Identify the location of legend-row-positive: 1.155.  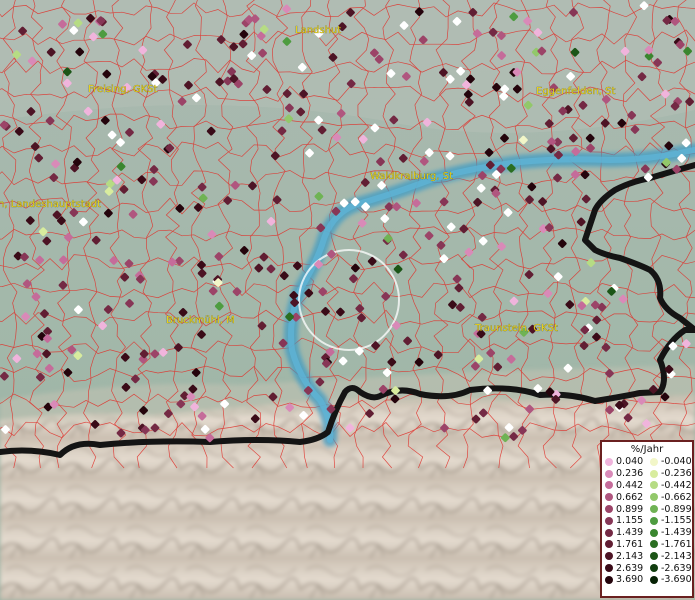
(624, 521).